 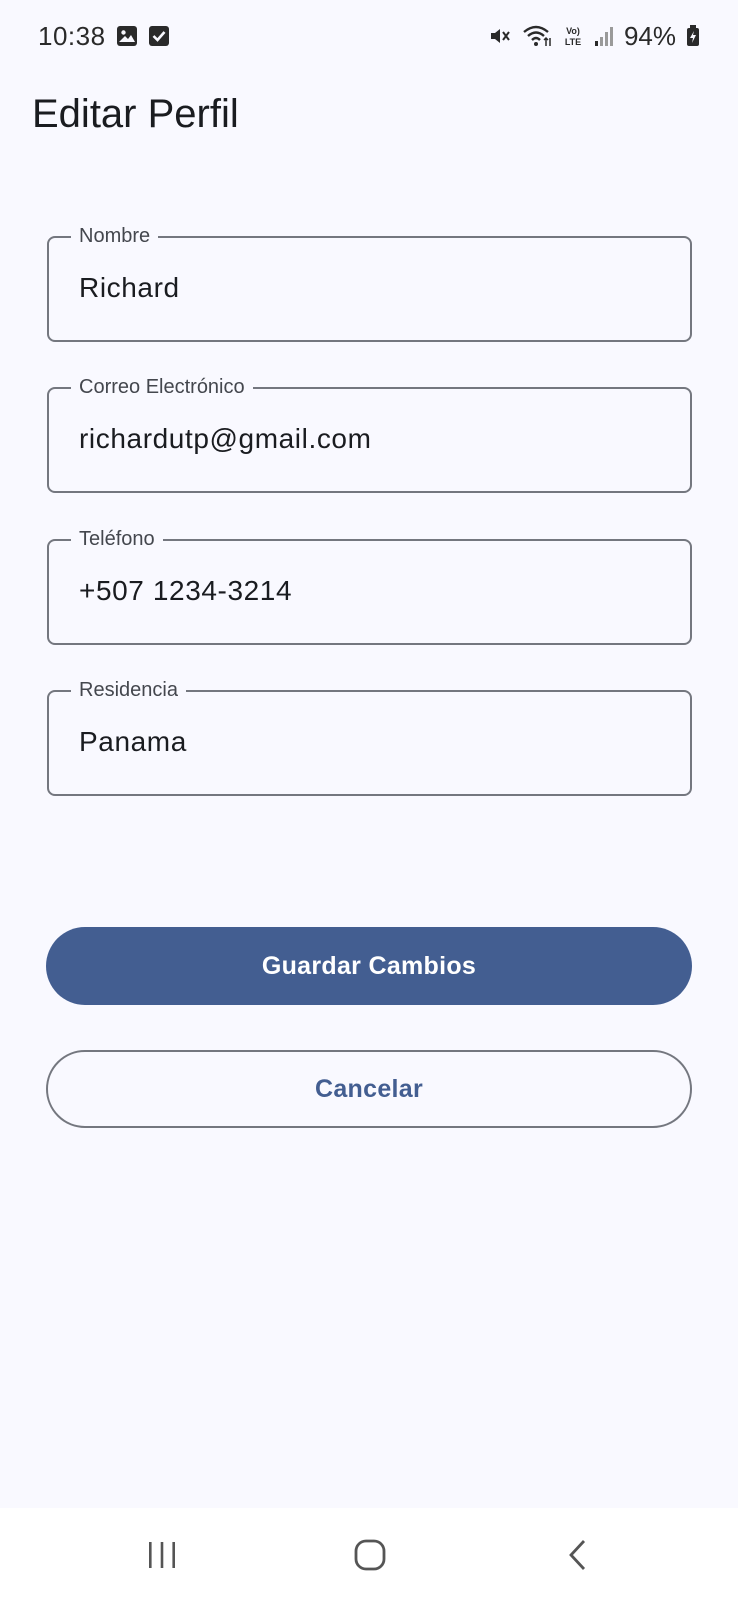 I want to click on battery-percent: 94%, so click(x=649, y=35).